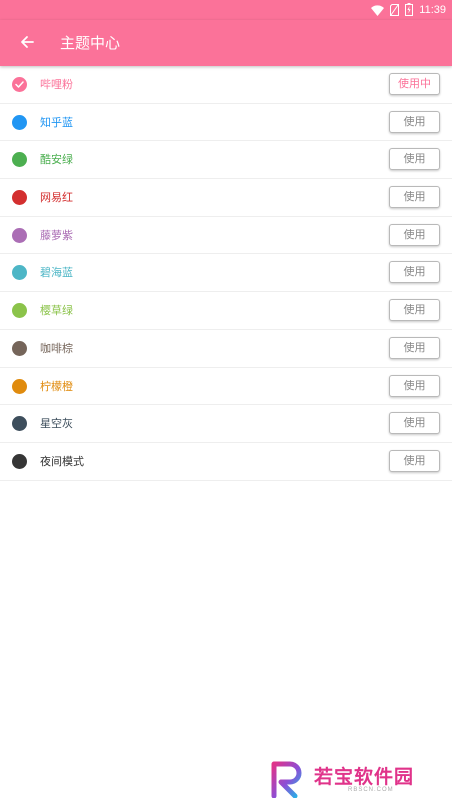 This screenshot has height=805, width=452. What do you see at coordinates (378, 10) in the screenshot?
I see `wifi-icon` at bounding box center [378, 10].